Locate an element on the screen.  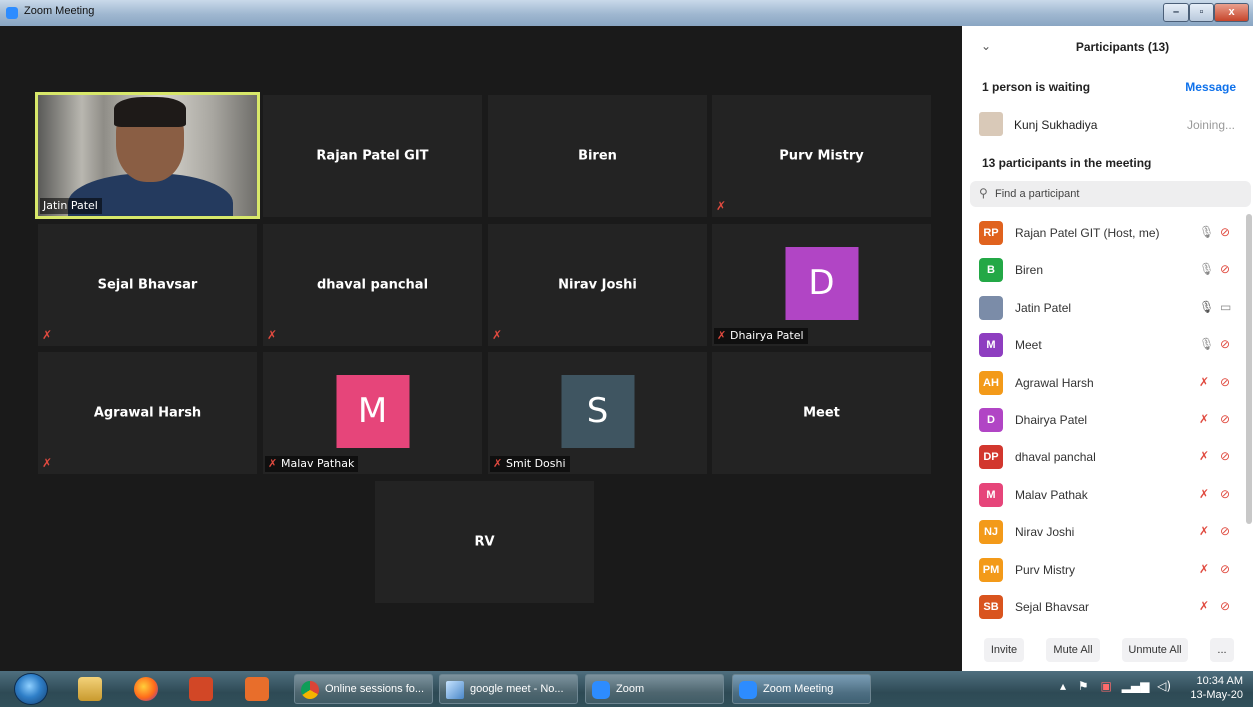
mute-all-button: Mute All is located at coordinates (1073, 650).